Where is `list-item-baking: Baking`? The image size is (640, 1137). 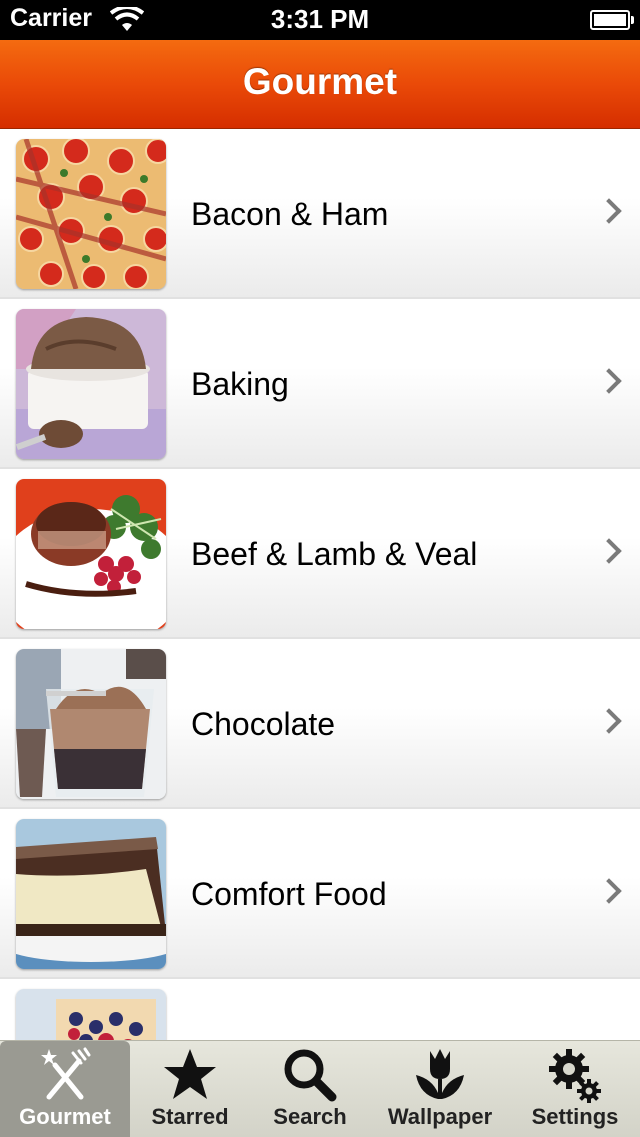
list-item-baking: Baking is located at coordinates (320, 384).